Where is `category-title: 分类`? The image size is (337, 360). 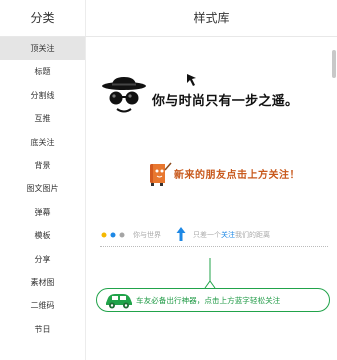
category-title: 分类 is located at coordinates (43, 18).